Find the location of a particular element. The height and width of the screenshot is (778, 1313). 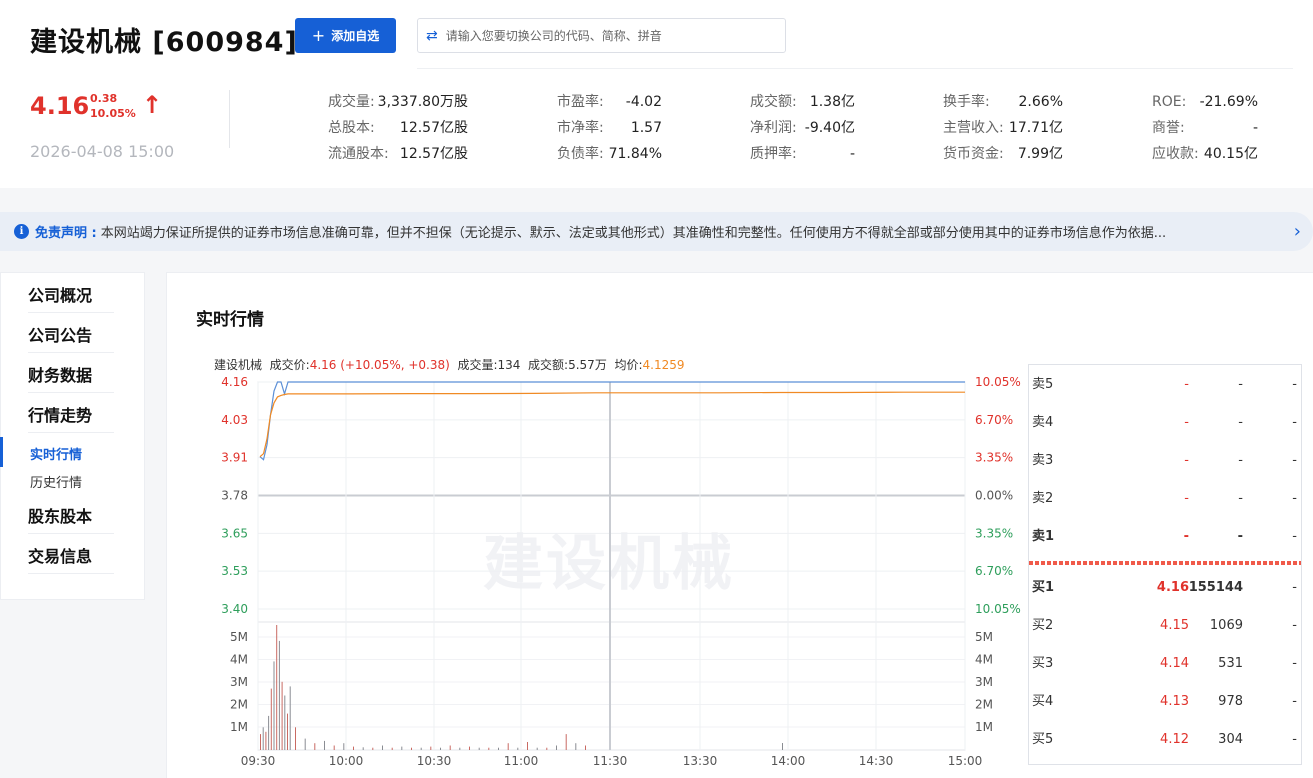

chart-avg-label: 均价: is located at coordinates (628, 365).